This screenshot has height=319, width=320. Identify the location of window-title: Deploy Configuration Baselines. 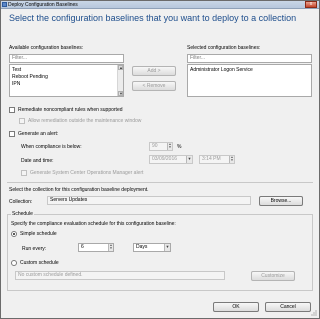
(43, 5).